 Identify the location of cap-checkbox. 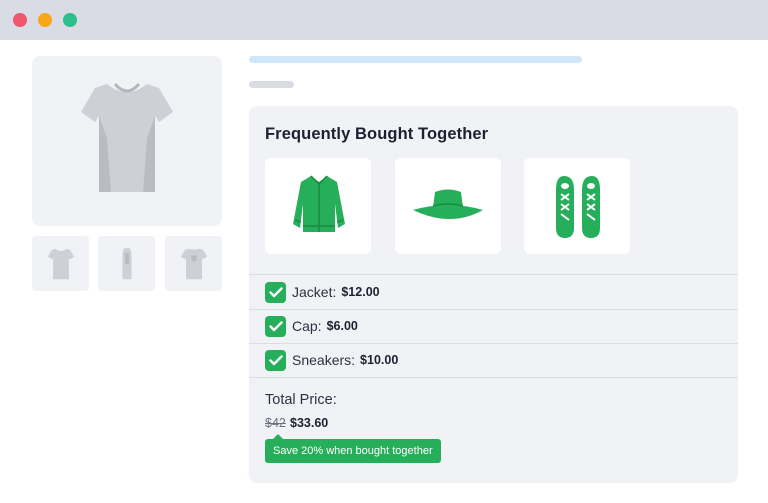
(275, 326).